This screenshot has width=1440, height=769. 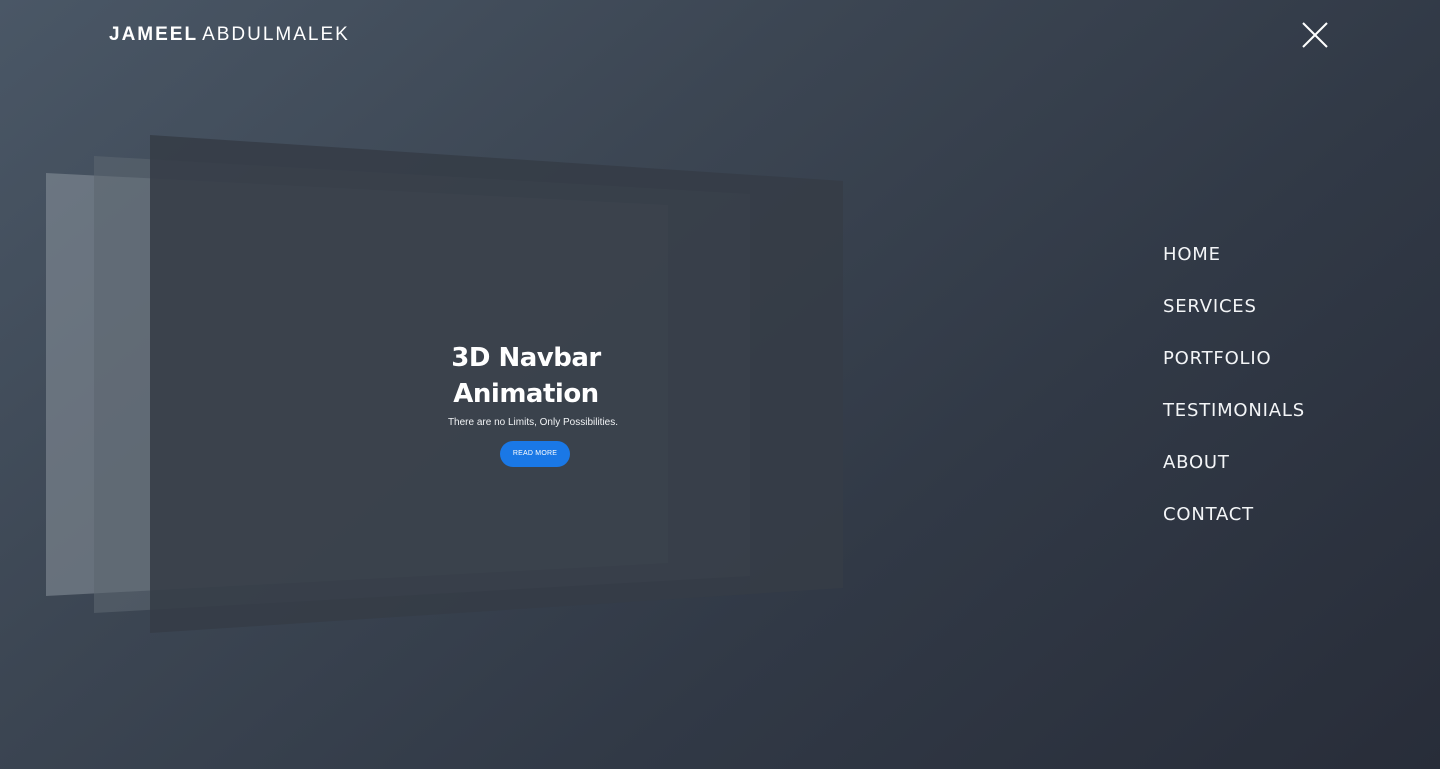 What do you see at coordinates (533, 422) in the screenshot?
I see `hero-subtitle: There are no Limits, Only Possibilities.` at bounding box center [533, 422].